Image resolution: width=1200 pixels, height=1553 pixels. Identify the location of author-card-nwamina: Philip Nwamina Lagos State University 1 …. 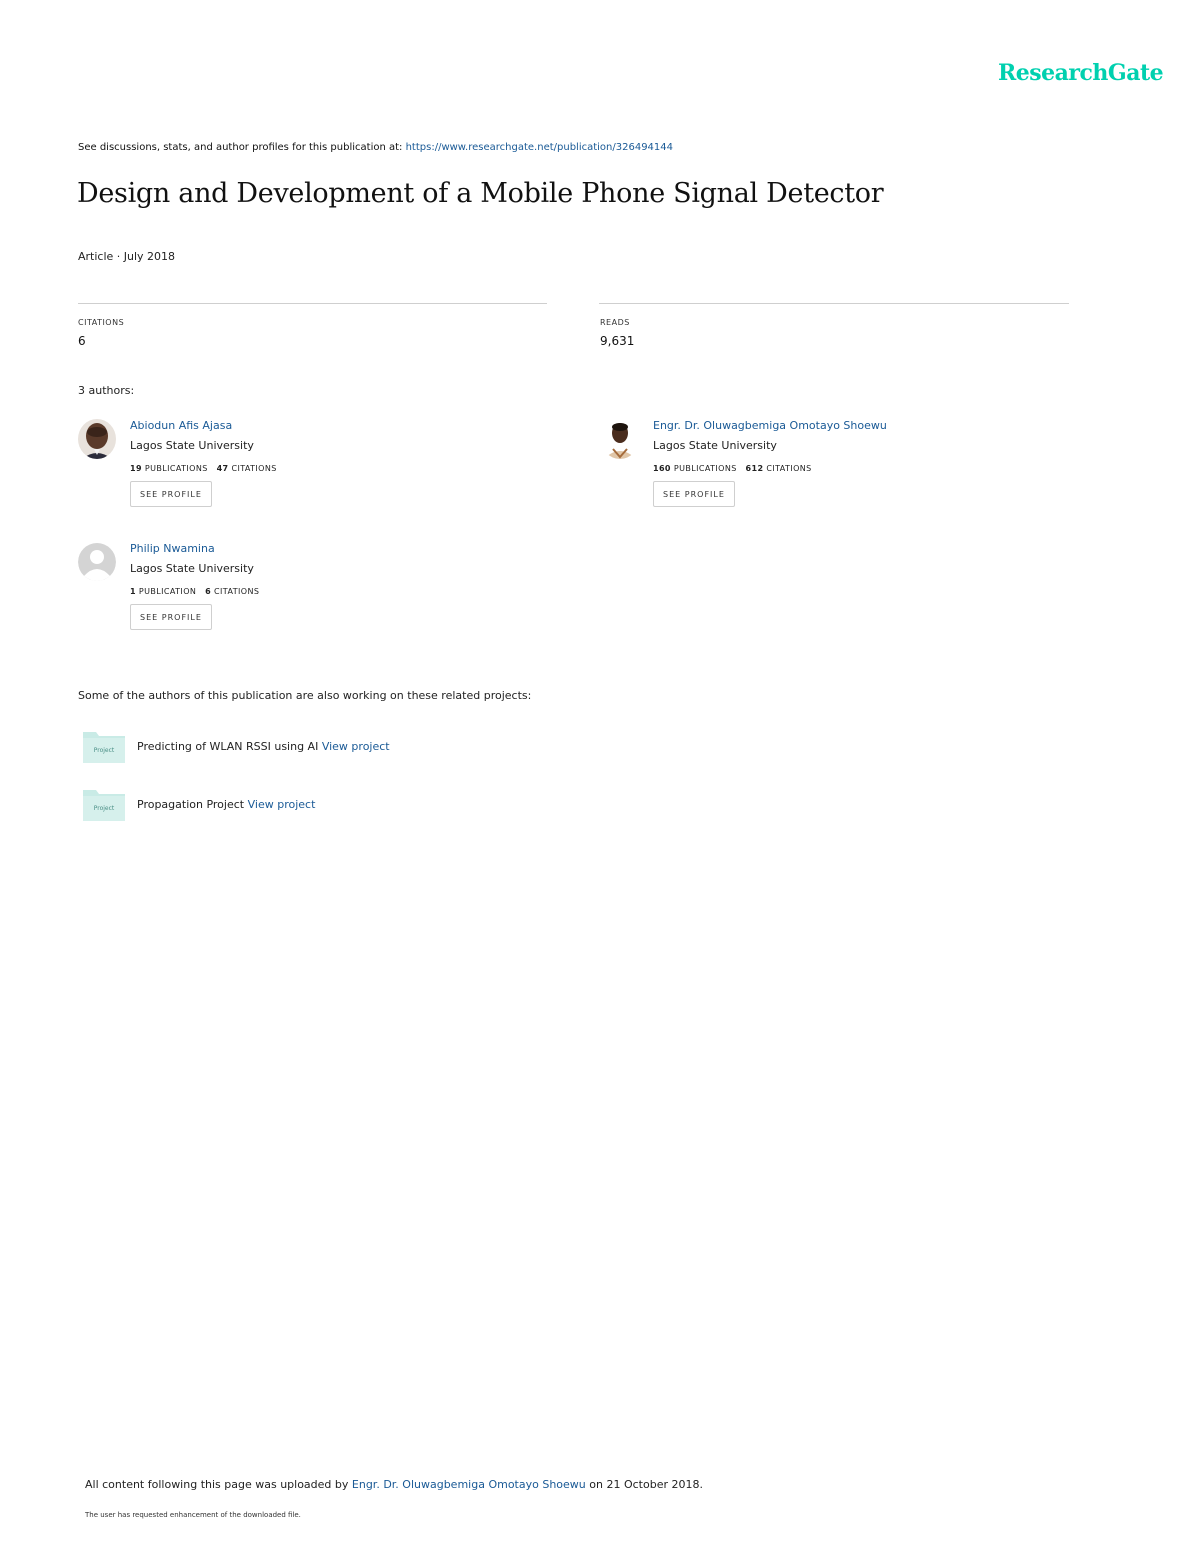
(288, 597).